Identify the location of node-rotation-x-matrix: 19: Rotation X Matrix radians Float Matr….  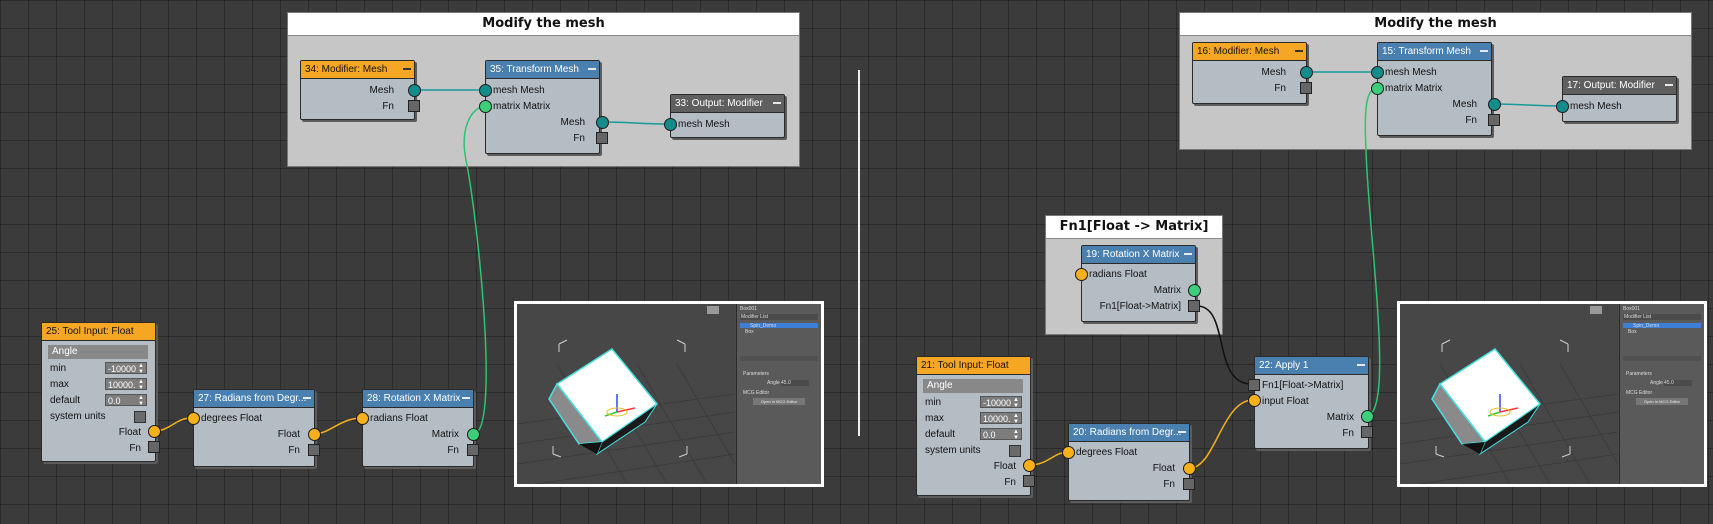
(1138, 283).